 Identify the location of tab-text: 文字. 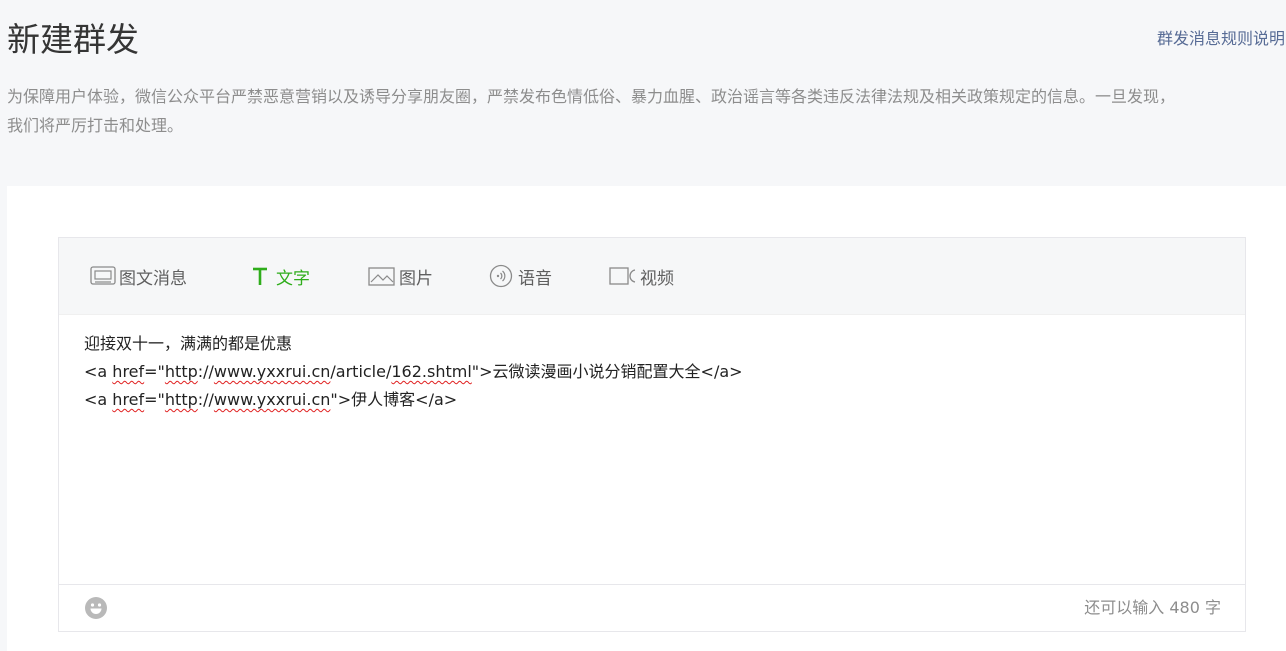
(279, 276).